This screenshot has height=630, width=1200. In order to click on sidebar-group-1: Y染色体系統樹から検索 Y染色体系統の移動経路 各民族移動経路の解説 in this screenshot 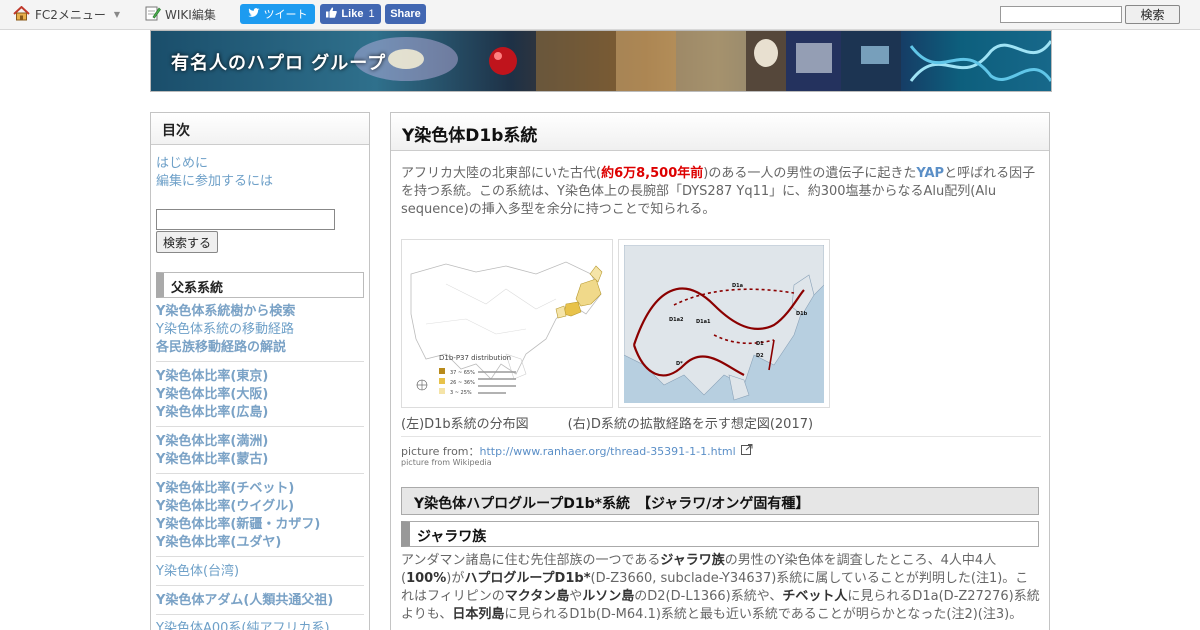, I will do `click(260, 332)`.